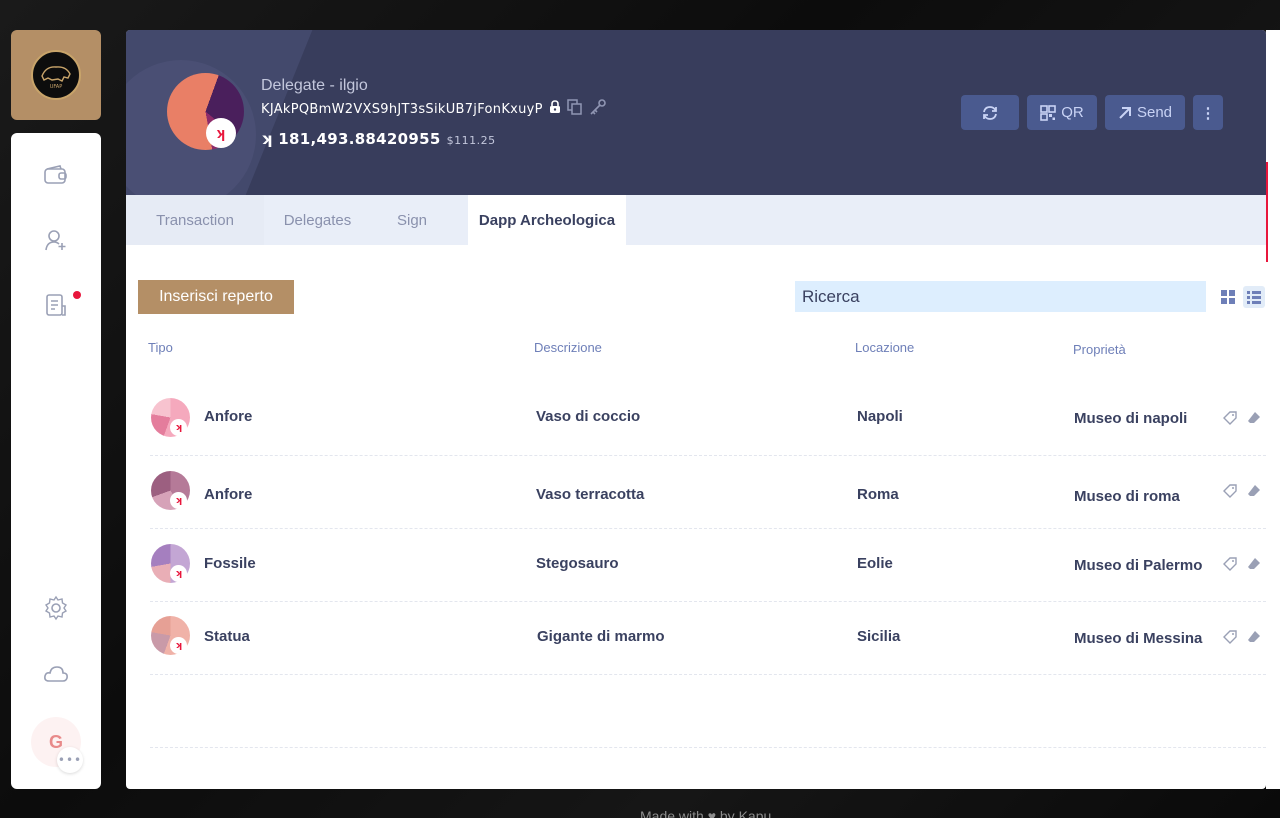 The height and width of the screenshot is (818, 1280). I want to click on cell-proprieta: Museo di Messina, so click(1138, 638).